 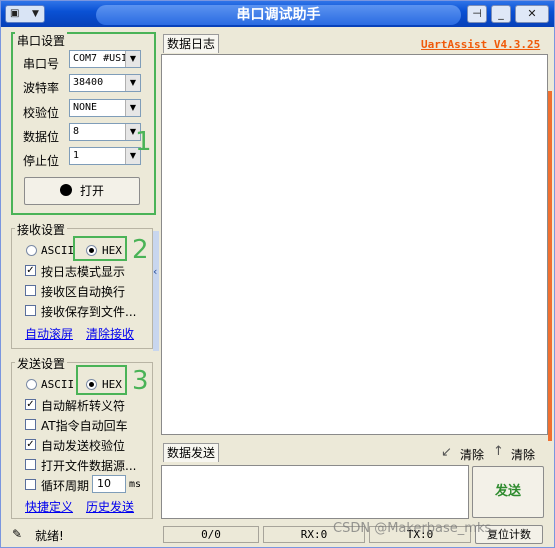 What do you see at coordinates (30, 310) in the screenshot?
I see `save-to-file-checkbox` at bounding box center [30, 310].